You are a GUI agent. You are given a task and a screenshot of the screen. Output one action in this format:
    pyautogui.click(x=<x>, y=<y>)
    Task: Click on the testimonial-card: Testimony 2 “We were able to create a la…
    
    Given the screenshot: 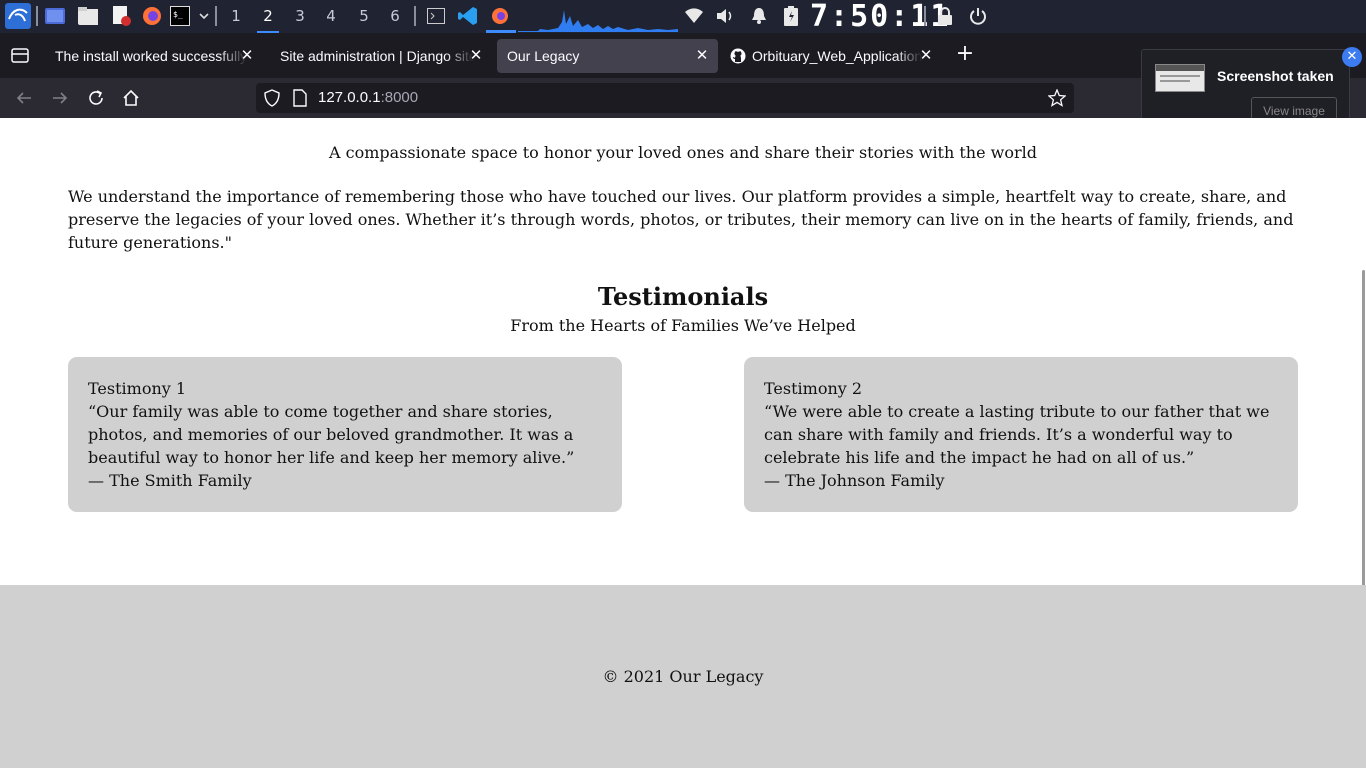 What is the action you would take?
    pyautogui.click(x=1021, y=434)
    